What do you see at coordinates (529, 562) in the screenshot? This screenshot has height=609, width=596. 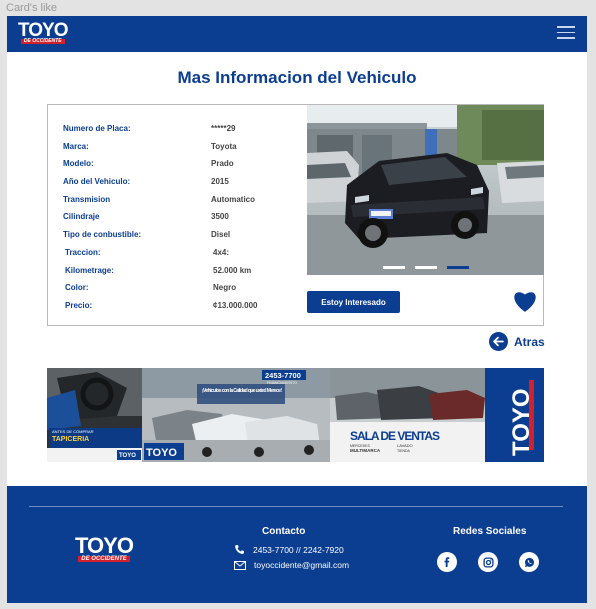 I see `whatsapp-icon` at bounding box center [529, 562].